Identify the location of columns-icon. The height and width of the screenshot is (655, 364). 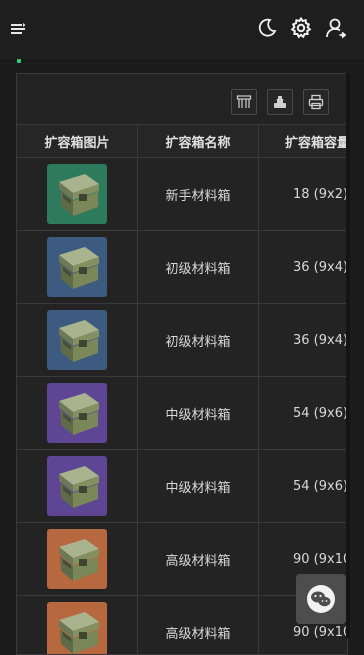
(244, 101).